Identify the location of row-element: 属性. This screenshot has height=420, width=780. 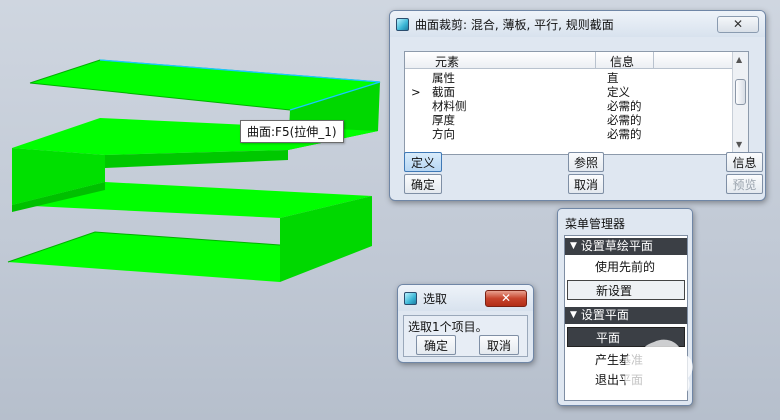
(443, 78).